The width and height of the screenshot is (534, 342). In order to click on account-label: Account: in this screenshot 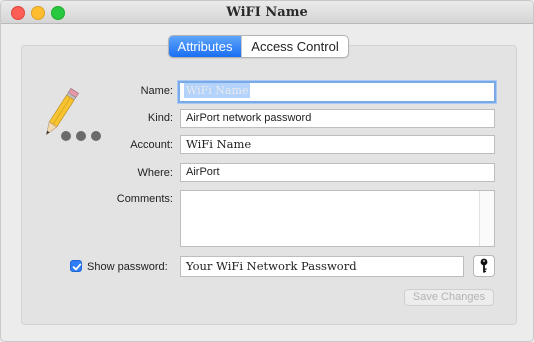, I will do `click(151, 145)`.